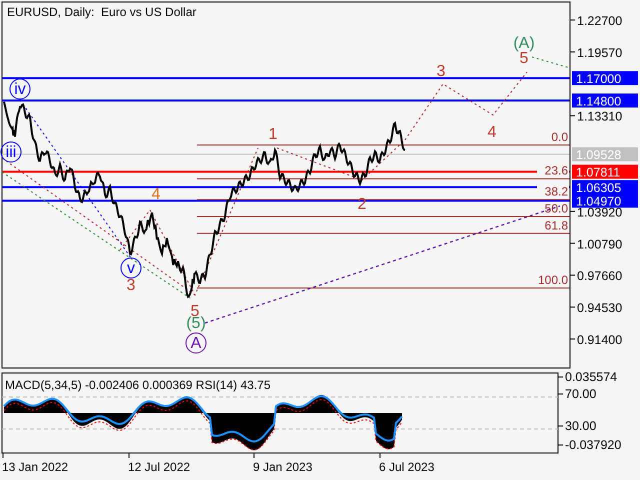 This screenshot has width=640, height=480. I want to click on wave-label: 1, so click(273, 134).